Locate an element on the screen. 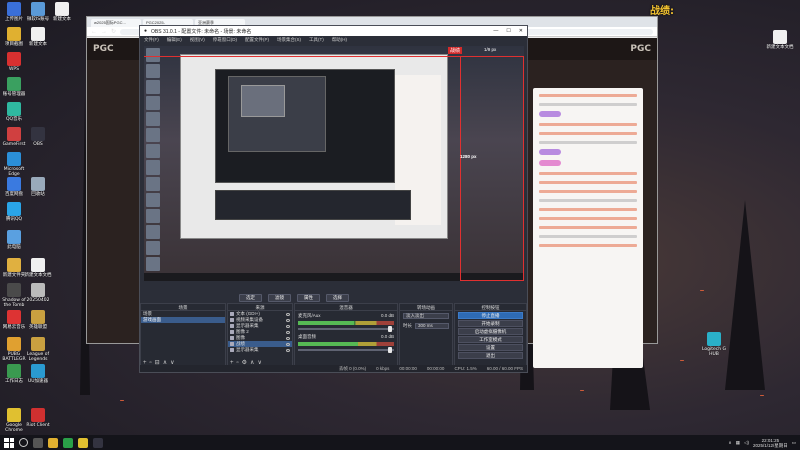 This screenshot has width=800, height=450. network-icon: ▦ is located at coordinates (738, 443).